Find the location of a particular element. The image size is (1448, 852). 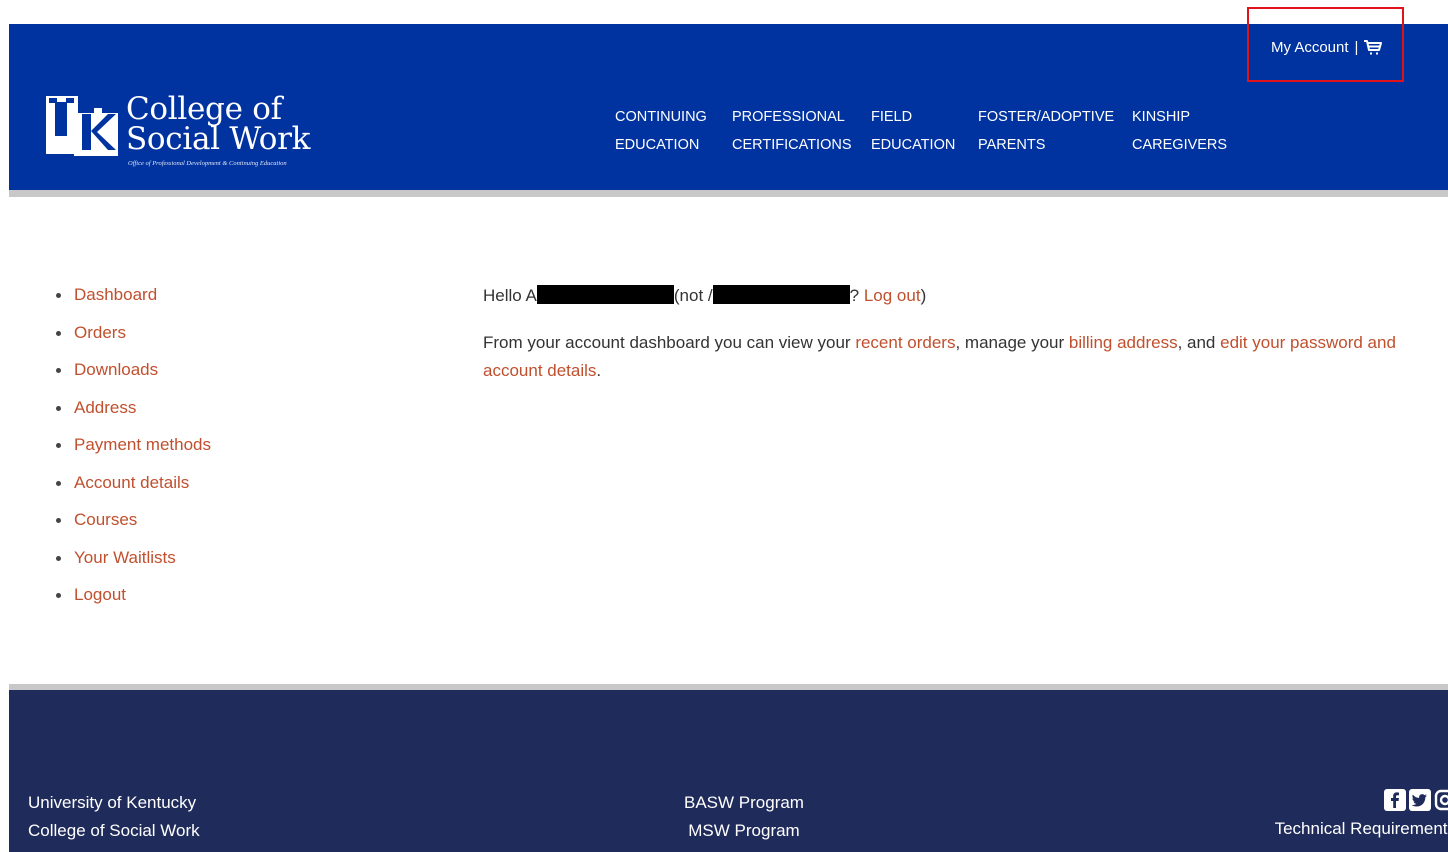

account-nav-courses: Courses is located at coordinates (105, 519).